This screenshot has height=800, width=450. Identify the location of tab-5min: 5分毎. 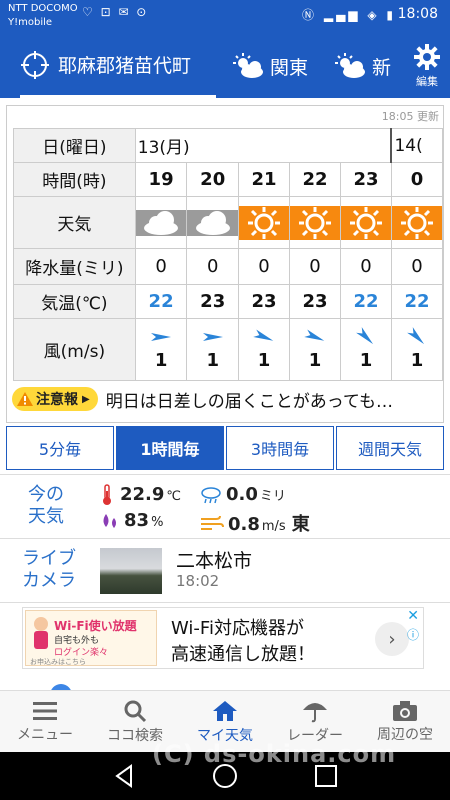
(60, 448).